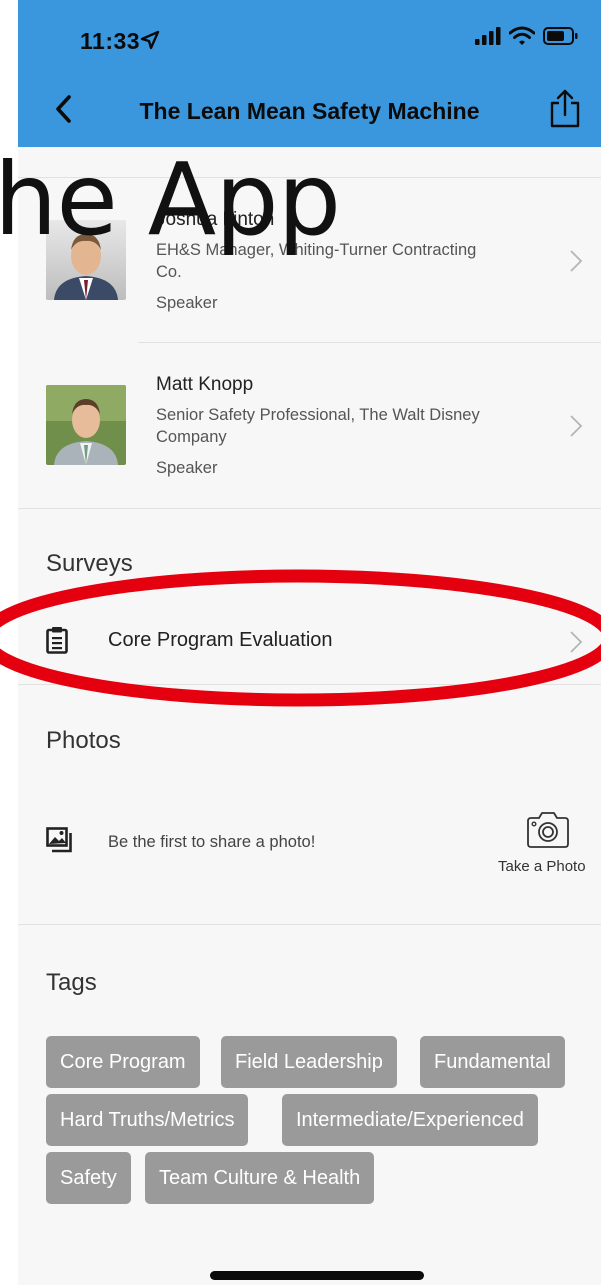  I want to click on tag-chip: Team Culture & Health, so click(260, 1178).